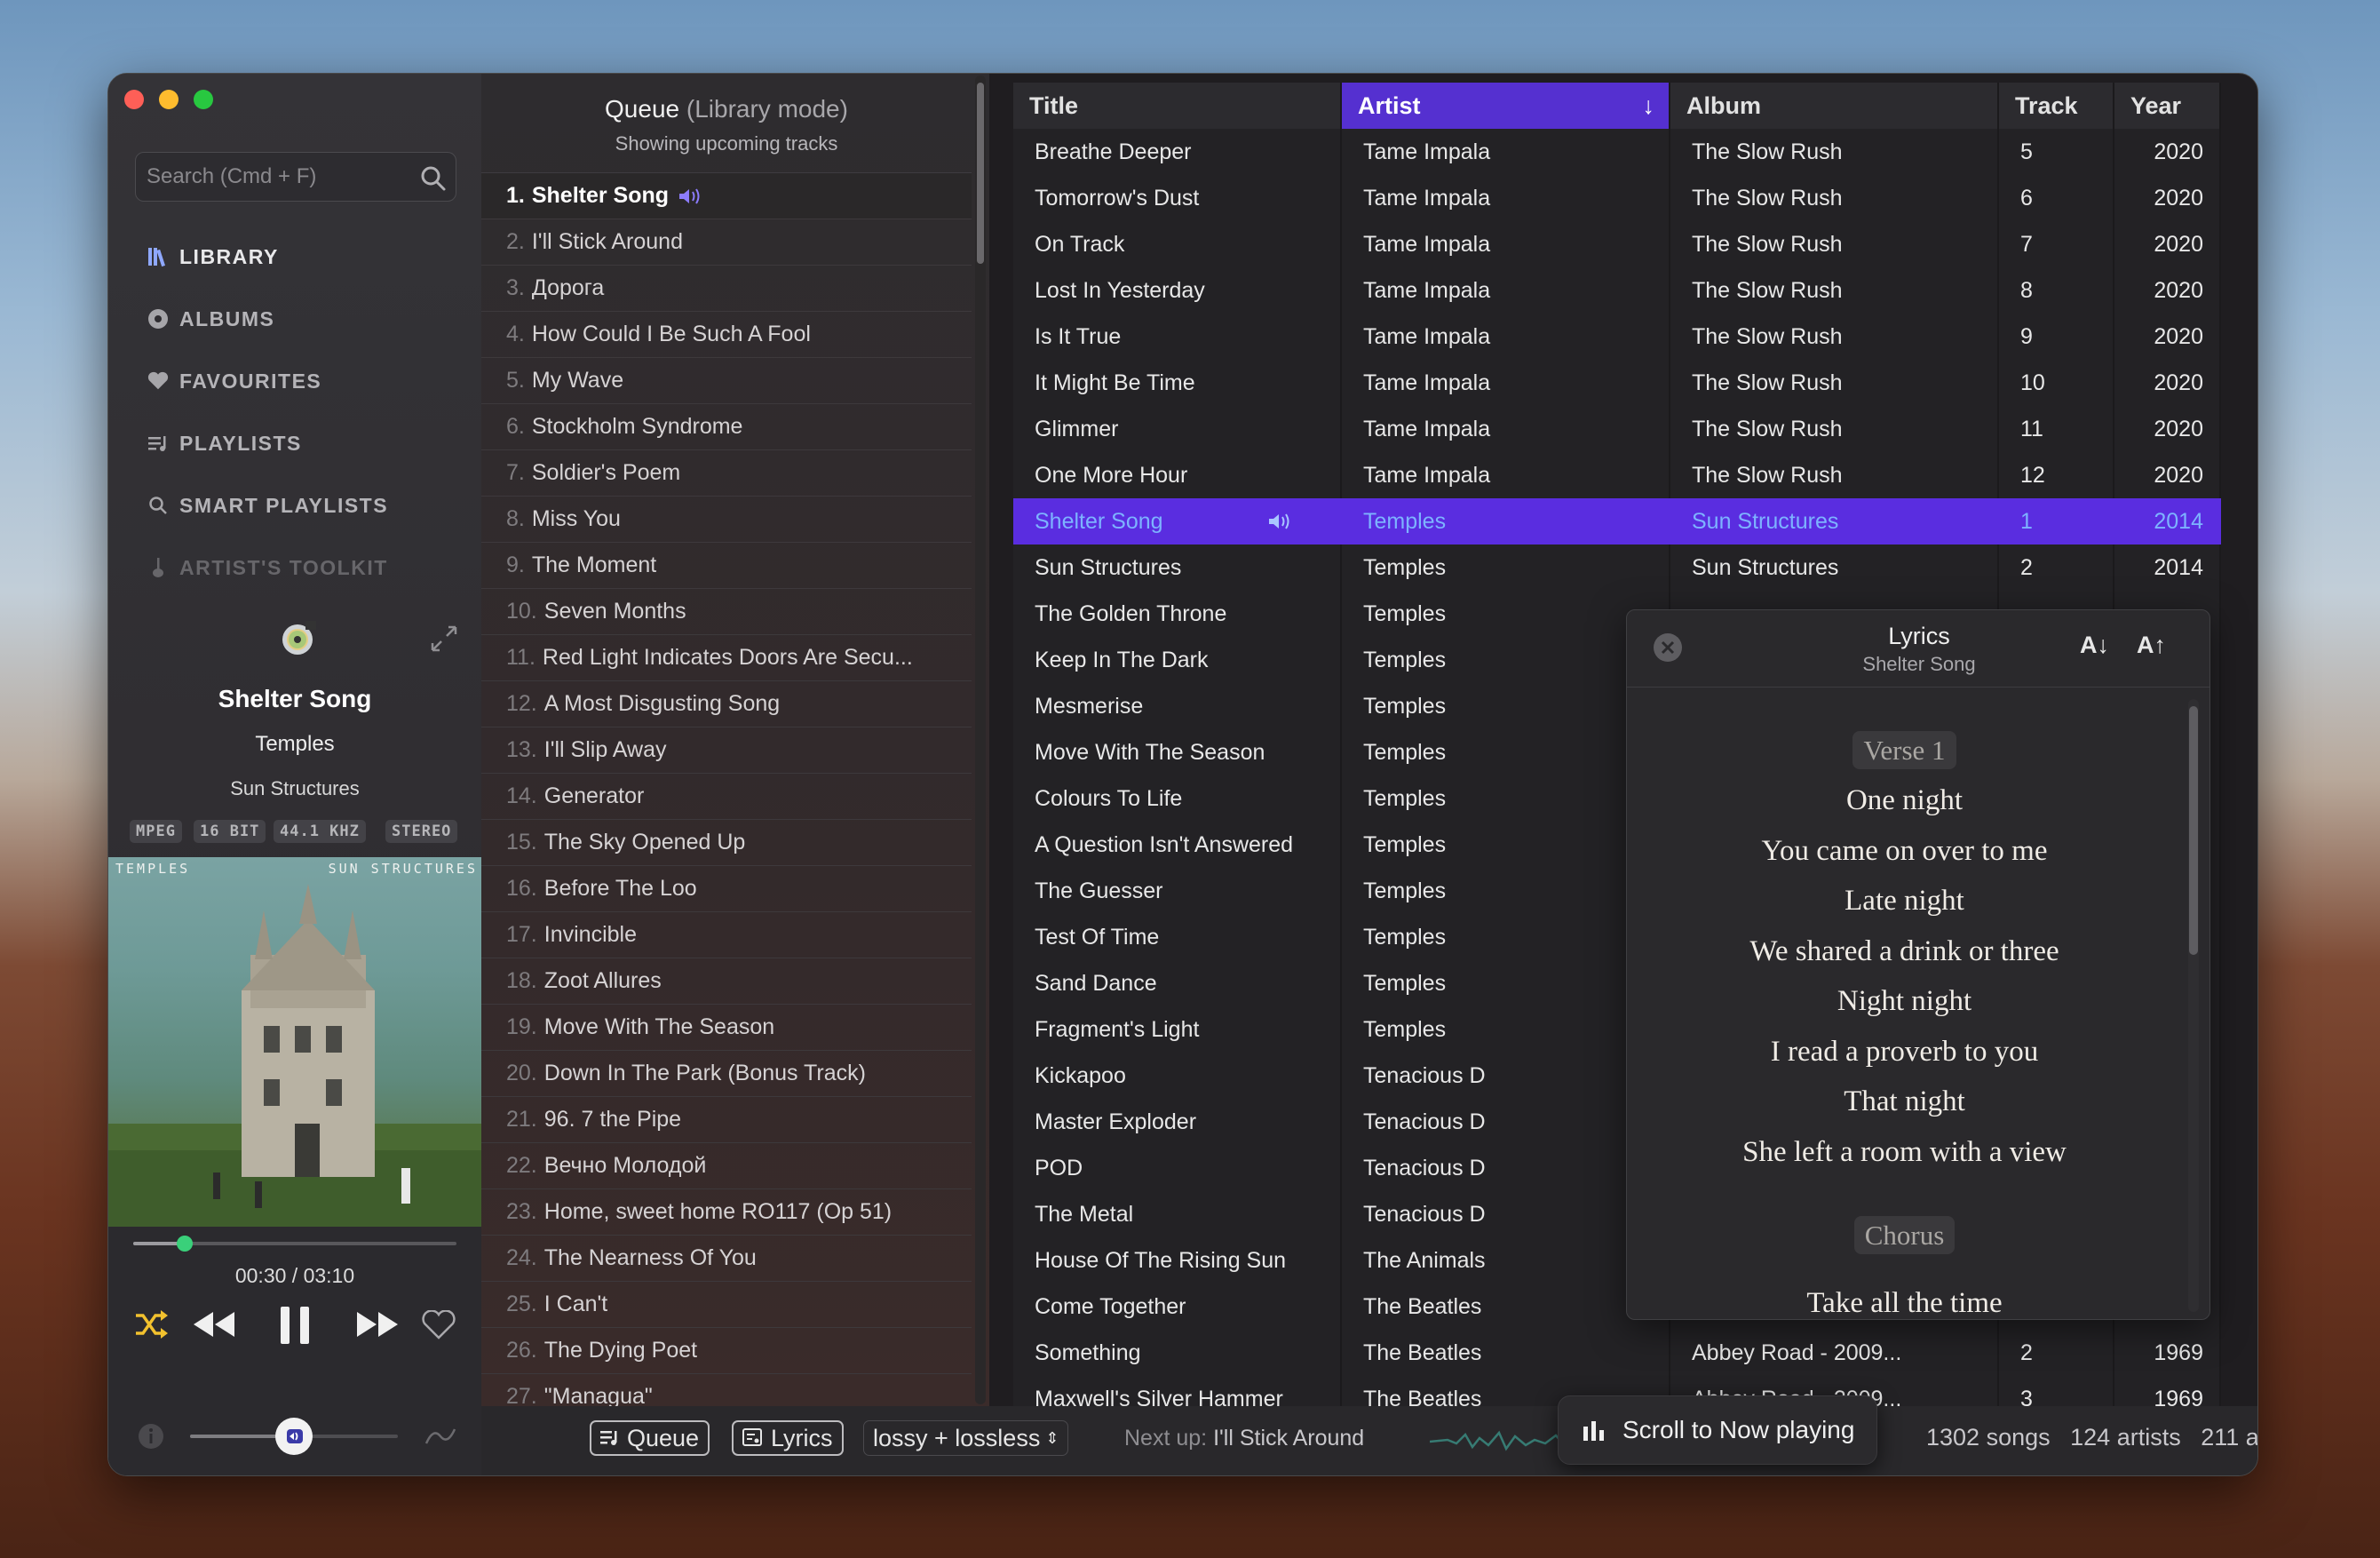 This screenshot has height=1558, width=2380. Describe the element at coordinates (726, 1166) in the screenshot. I see `queue-item: 22. Вечно Молодой` at that location.